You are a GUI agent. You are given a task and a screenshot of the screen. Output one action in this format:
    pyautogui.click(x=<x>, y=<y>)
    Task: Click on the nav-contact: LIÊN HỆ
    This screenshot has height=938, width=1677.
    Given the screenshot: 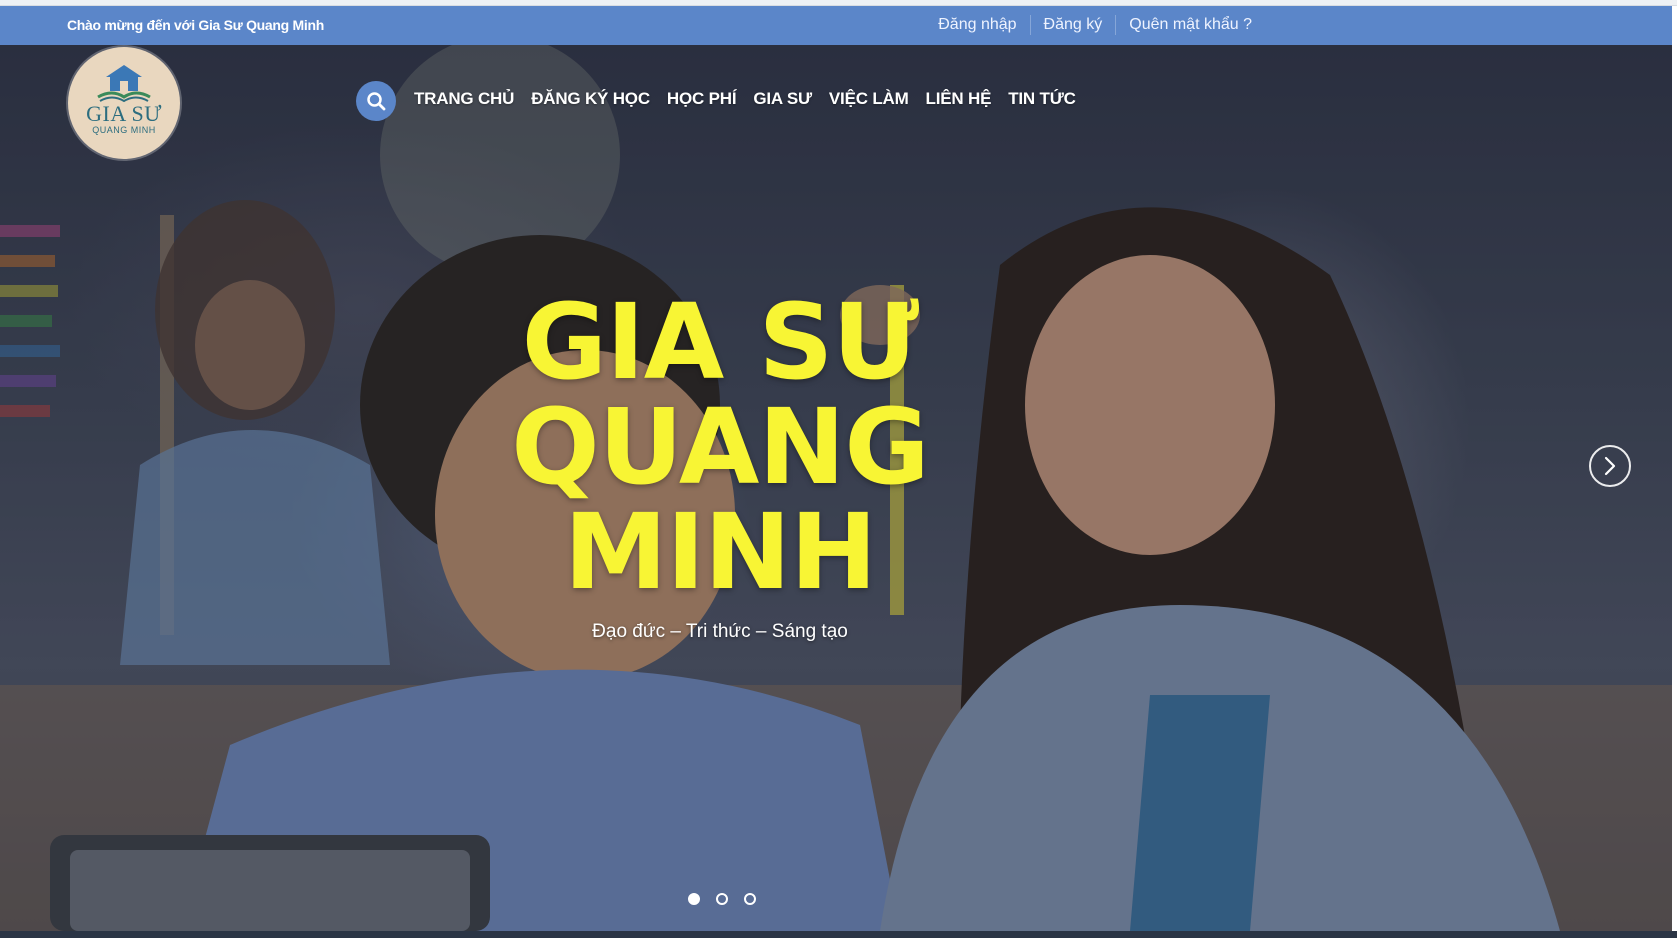 What is the action you would take?
    pyautogui.click(x=959, y=99)
    